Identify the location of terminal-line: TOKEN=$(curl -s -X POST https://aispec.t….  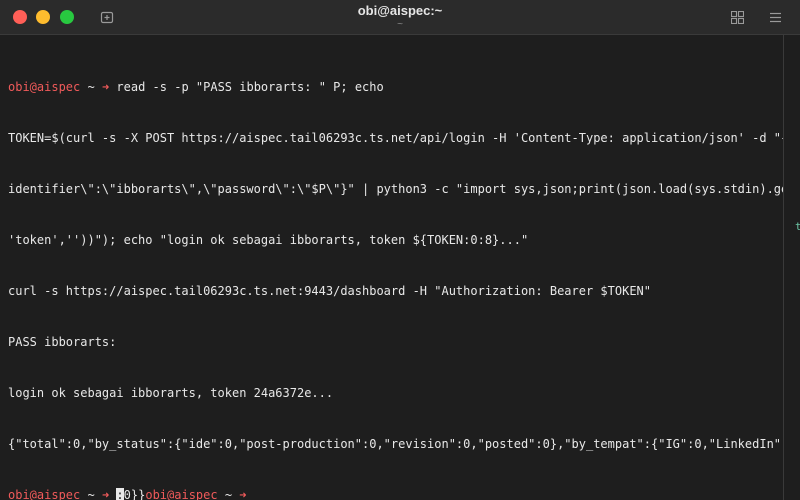
(395, 138).